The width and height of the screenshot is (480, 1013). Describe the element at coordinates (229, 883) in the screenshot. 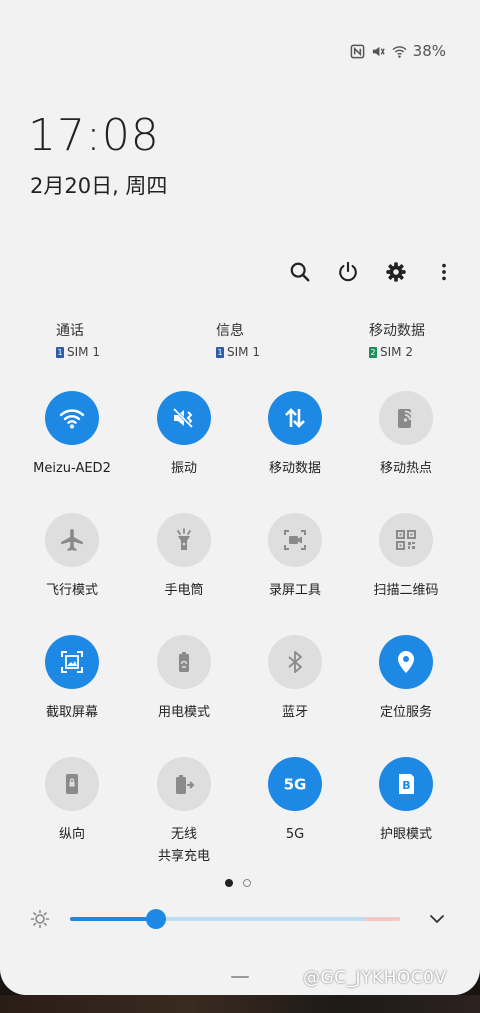

I see `page-dot-active` at that location.